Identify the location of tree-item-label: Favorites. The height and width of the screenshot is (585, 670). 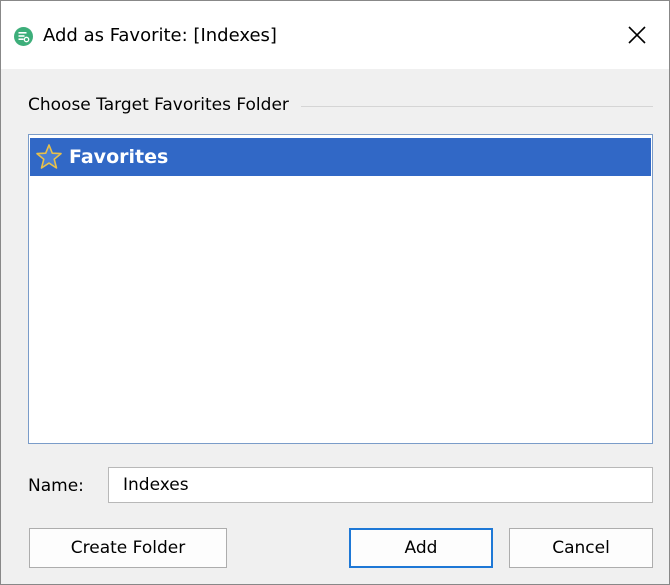
(119, 157).